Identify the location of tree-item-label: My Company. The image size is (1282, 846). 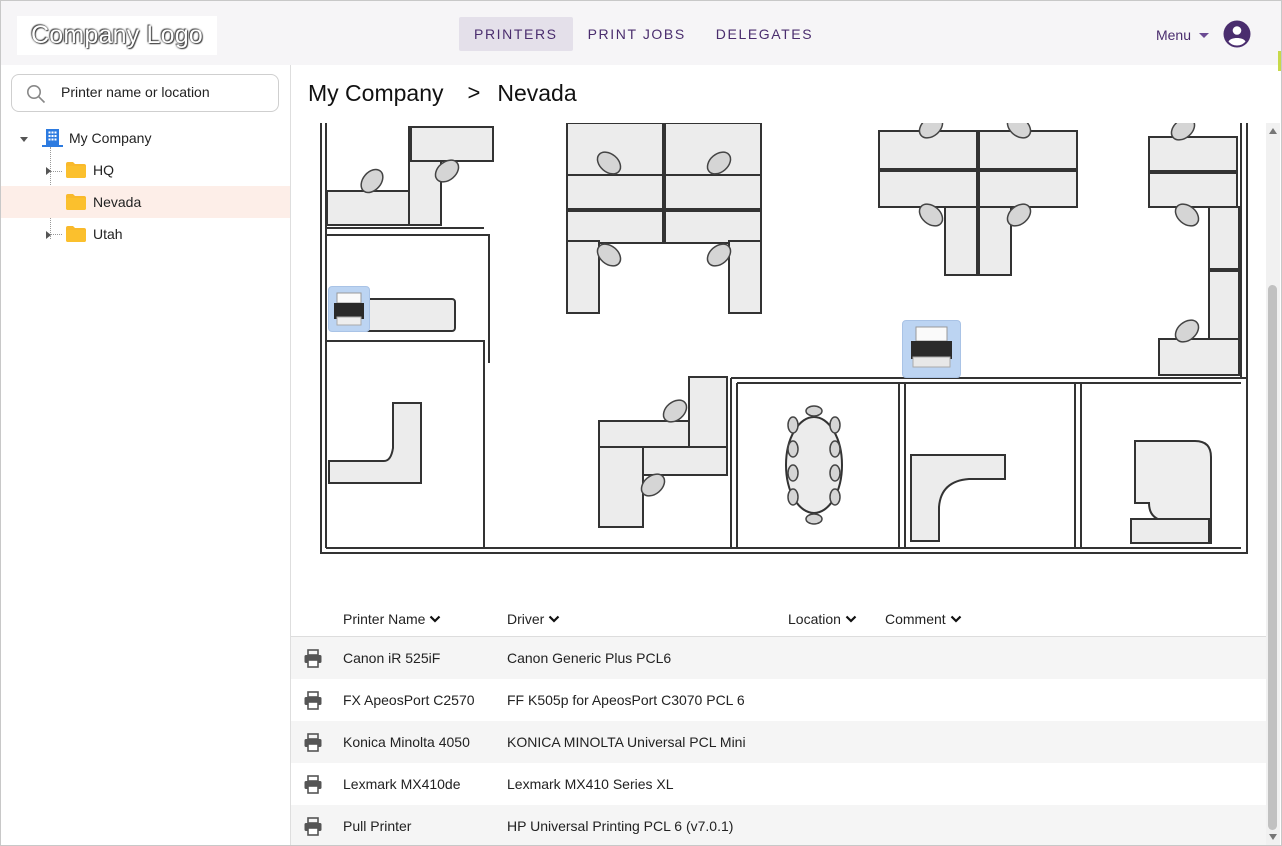
(110, 138).